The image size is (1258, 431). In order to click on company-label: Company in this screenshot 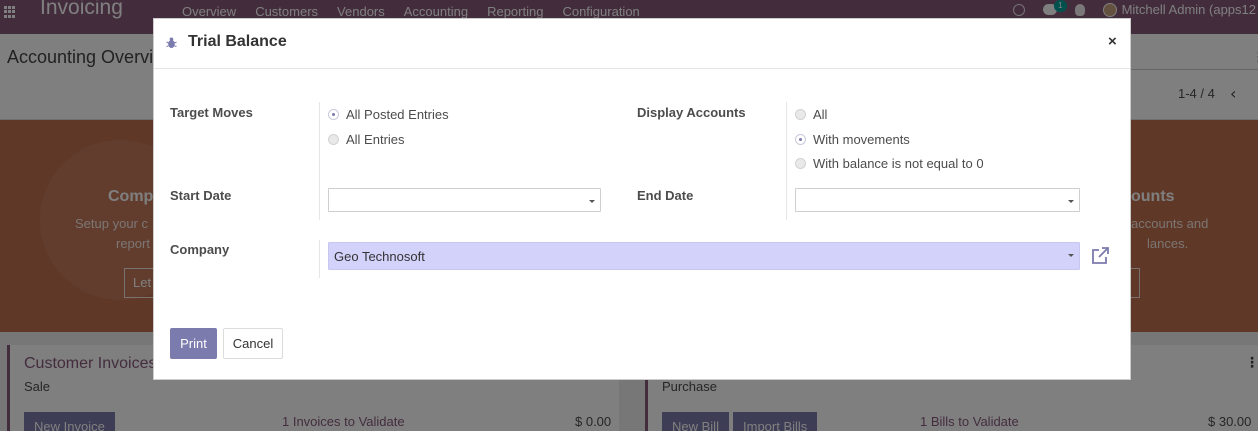, I will do `click(200, 249)`.